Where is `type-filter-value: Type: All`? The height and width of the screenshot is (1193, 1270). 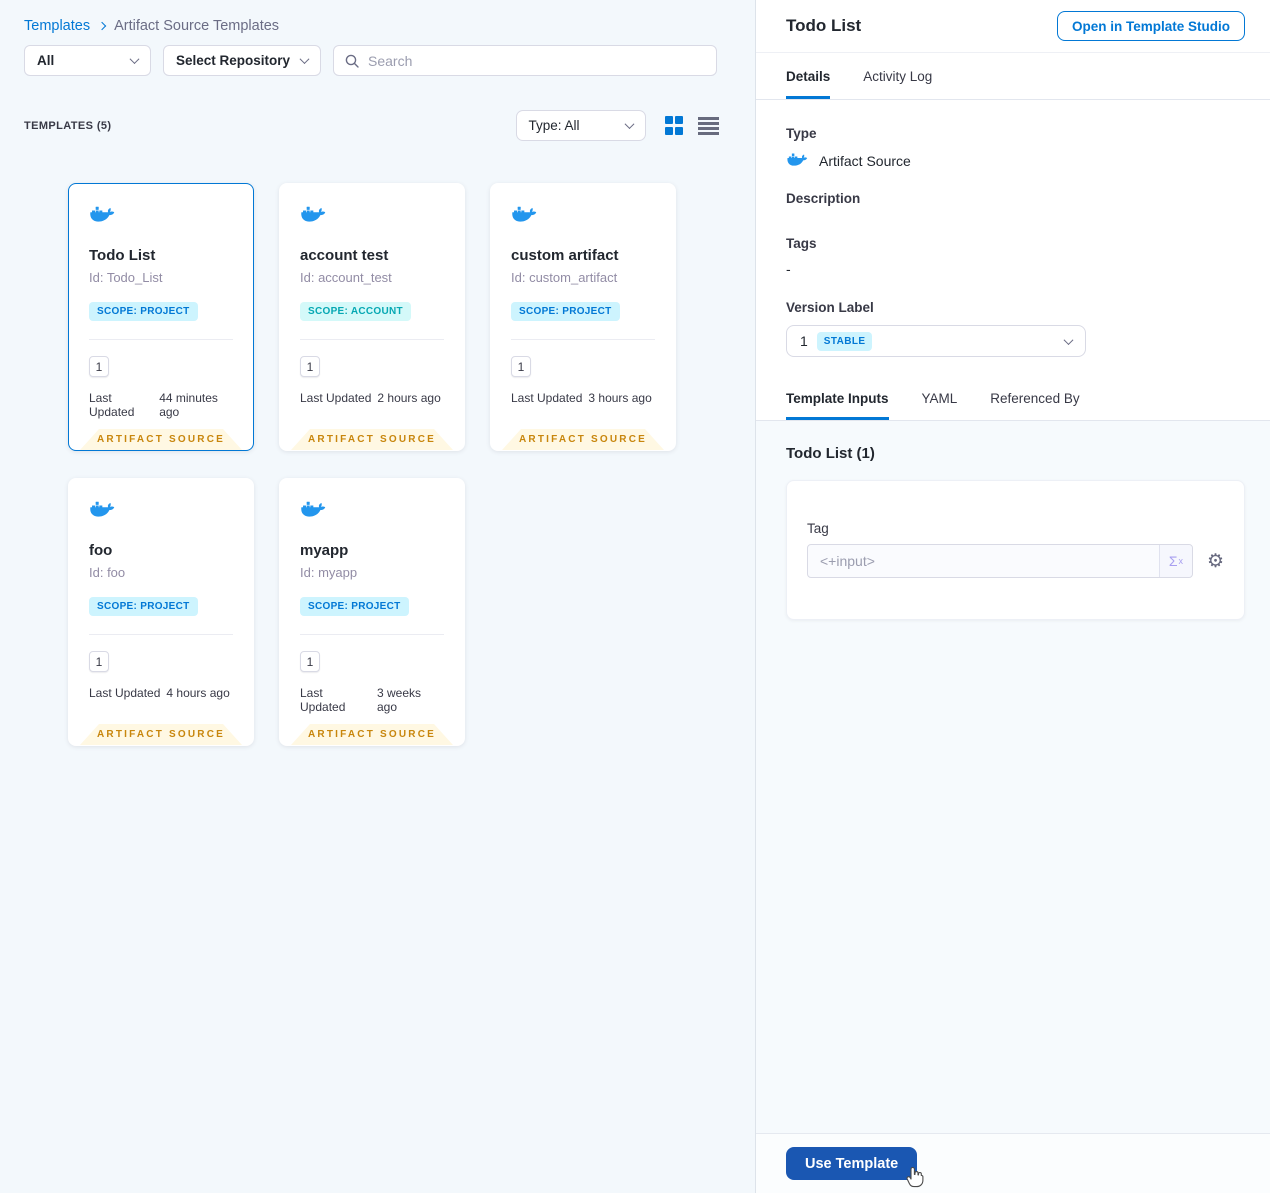
type-filter-value: Type: All is located at coordinates (554, 125).